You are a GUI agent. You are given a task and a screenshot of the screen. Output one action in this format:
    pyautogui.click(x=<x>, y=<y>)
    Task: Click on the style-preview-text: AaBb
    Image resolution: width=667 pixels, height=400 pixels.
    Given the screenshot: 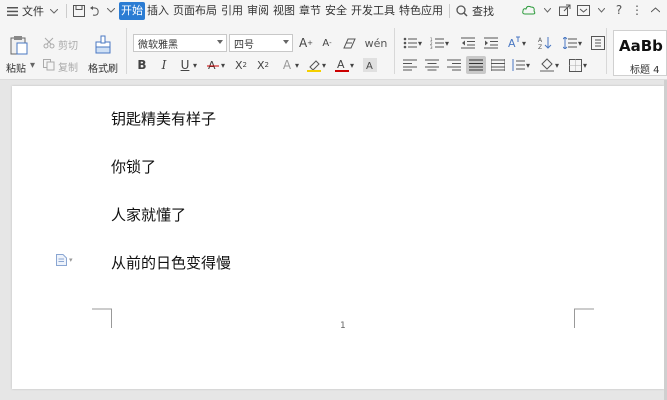 What is the action you would take?
    pyautogui.click(x=641, y=46)
    